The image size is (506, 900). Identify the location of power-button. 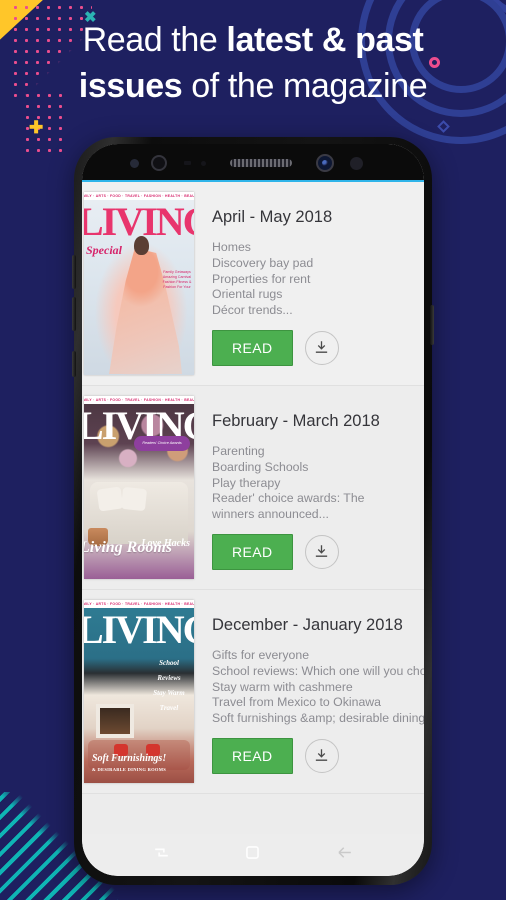
(432, 325).